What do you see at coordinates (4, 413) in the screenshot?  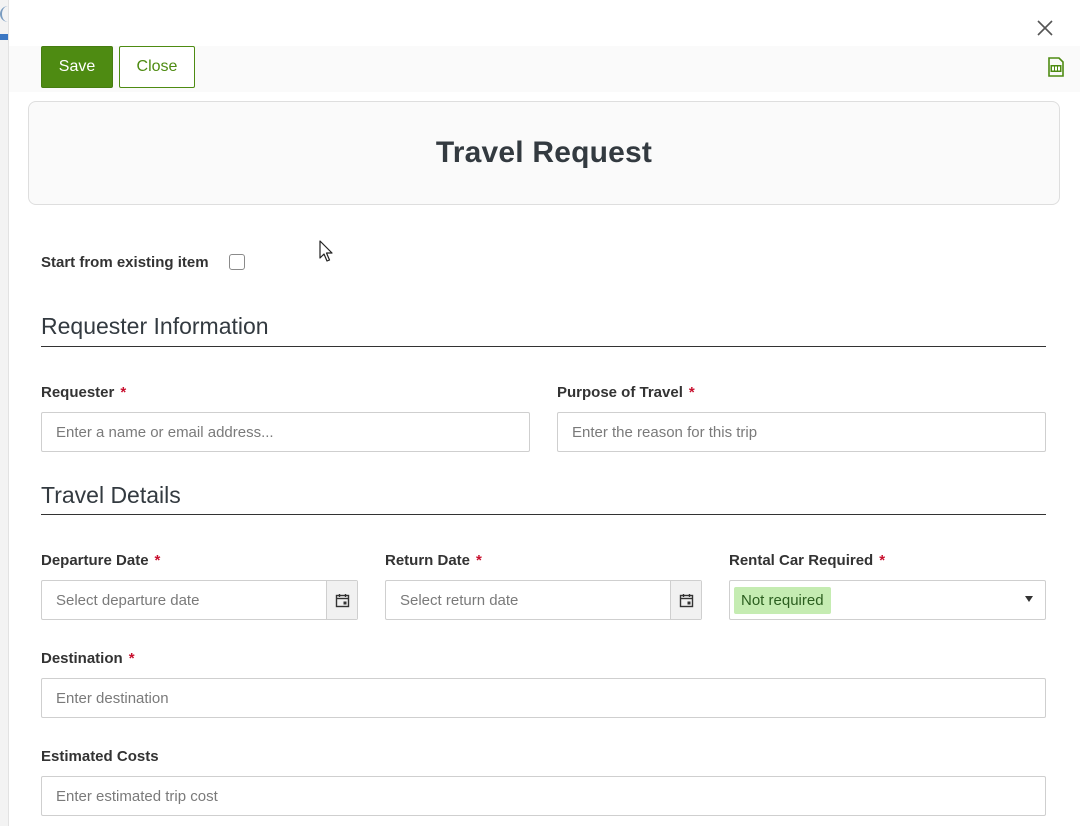 I see `background-window-edge` at bounding box center [4, 413].